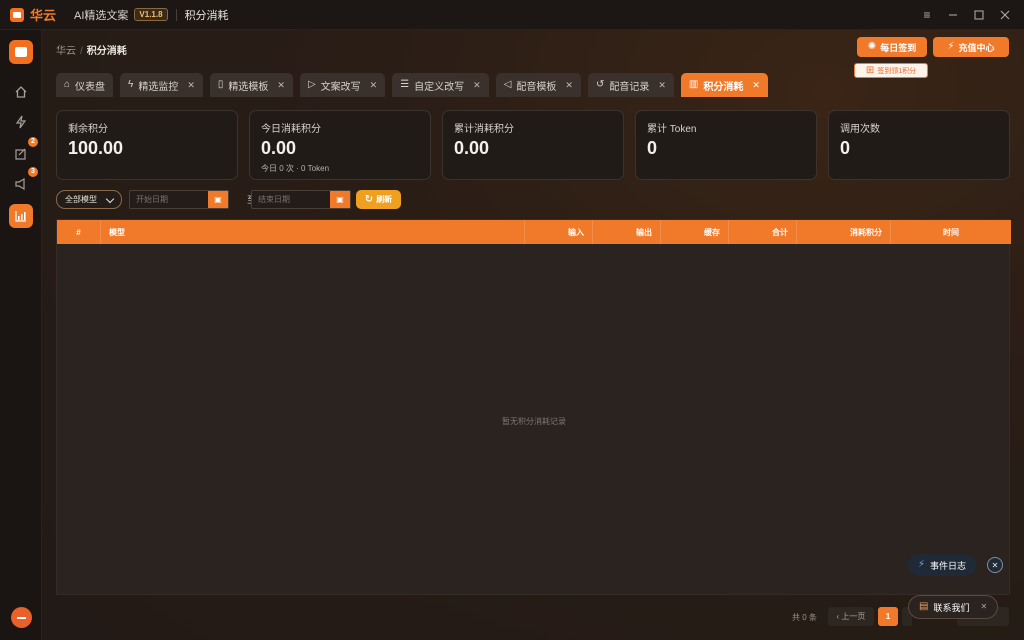 The width and height of the screenshot is (1024, 640). I want to click on title-divider, so click(176, 14).